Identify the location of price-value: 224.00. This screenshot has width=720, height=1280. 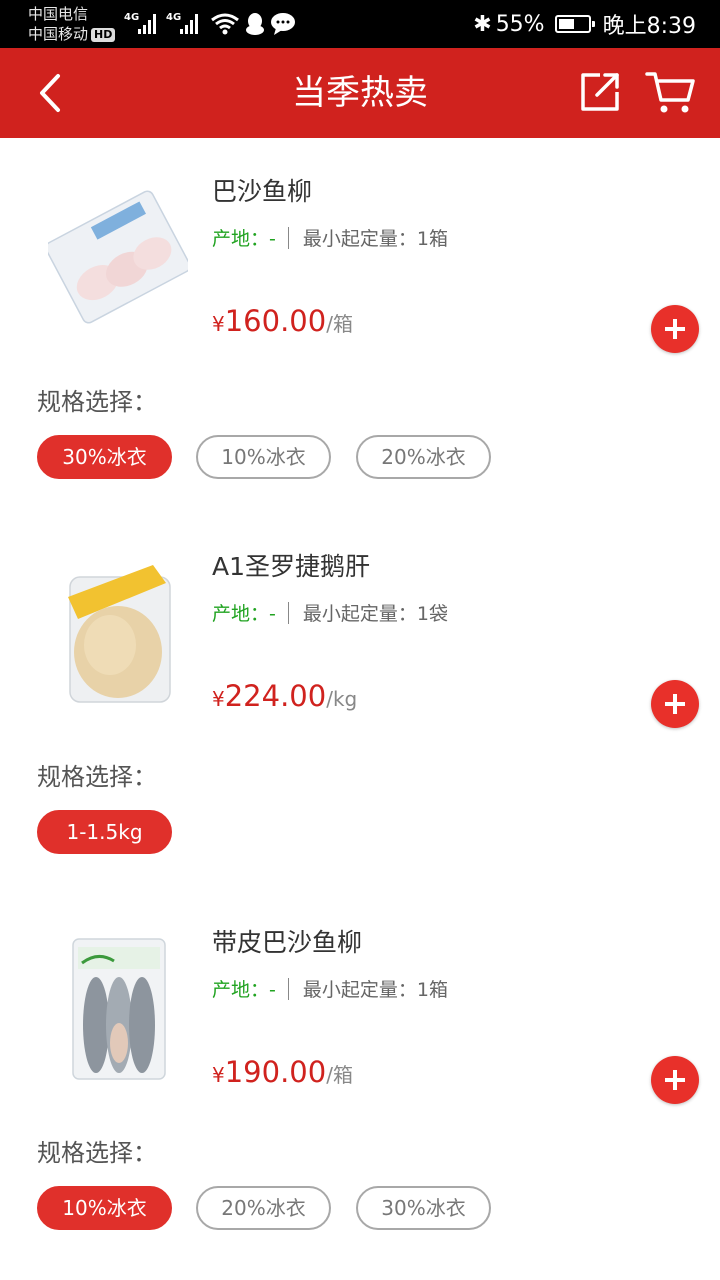
(275, 696).